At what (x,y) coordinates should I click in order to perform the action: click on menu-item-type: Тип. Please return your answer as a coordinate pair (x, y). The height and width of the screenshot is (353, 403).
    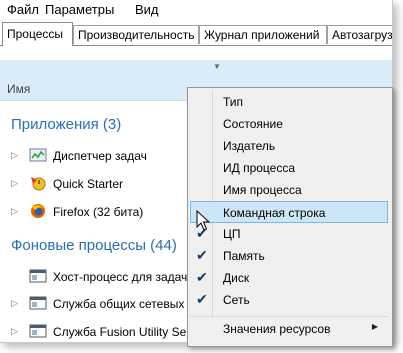
    Looking at the image, I should click on (289, 102).